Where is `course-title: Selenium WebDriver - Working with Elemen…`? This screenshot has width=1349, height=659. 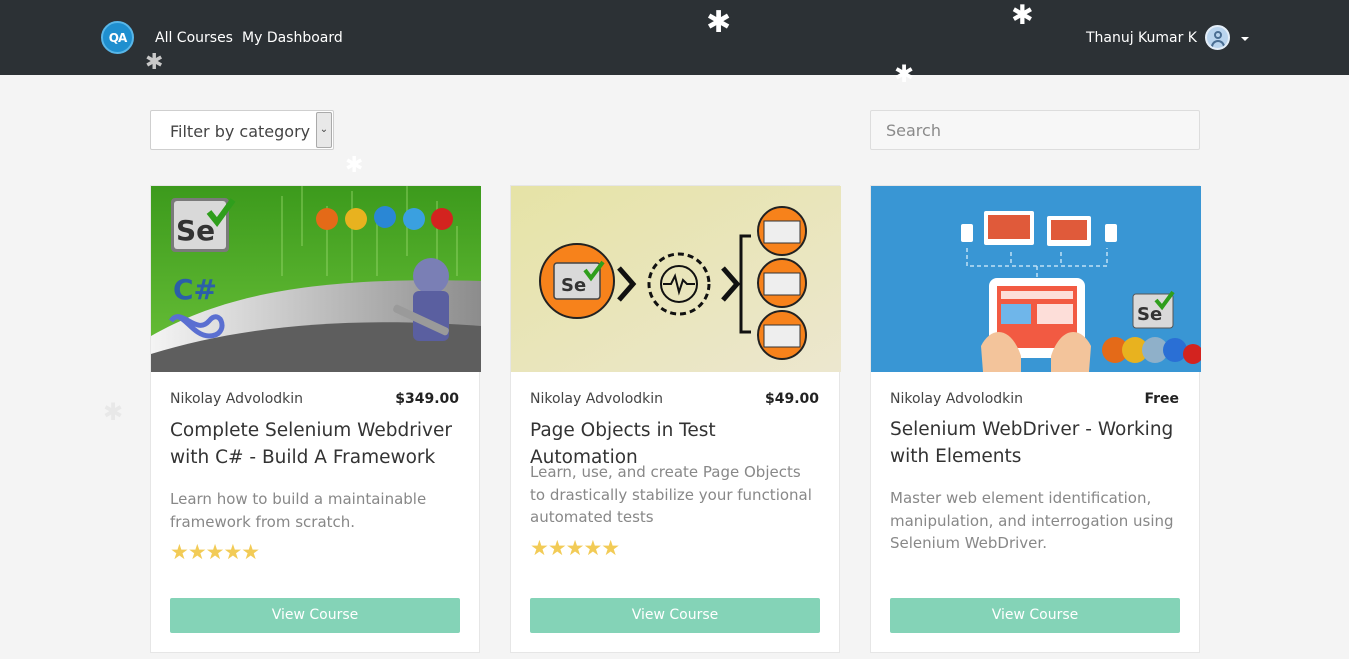
course-title: Selenium WebDriver - Working with Elemen… is located at coordinates (1035, 443).